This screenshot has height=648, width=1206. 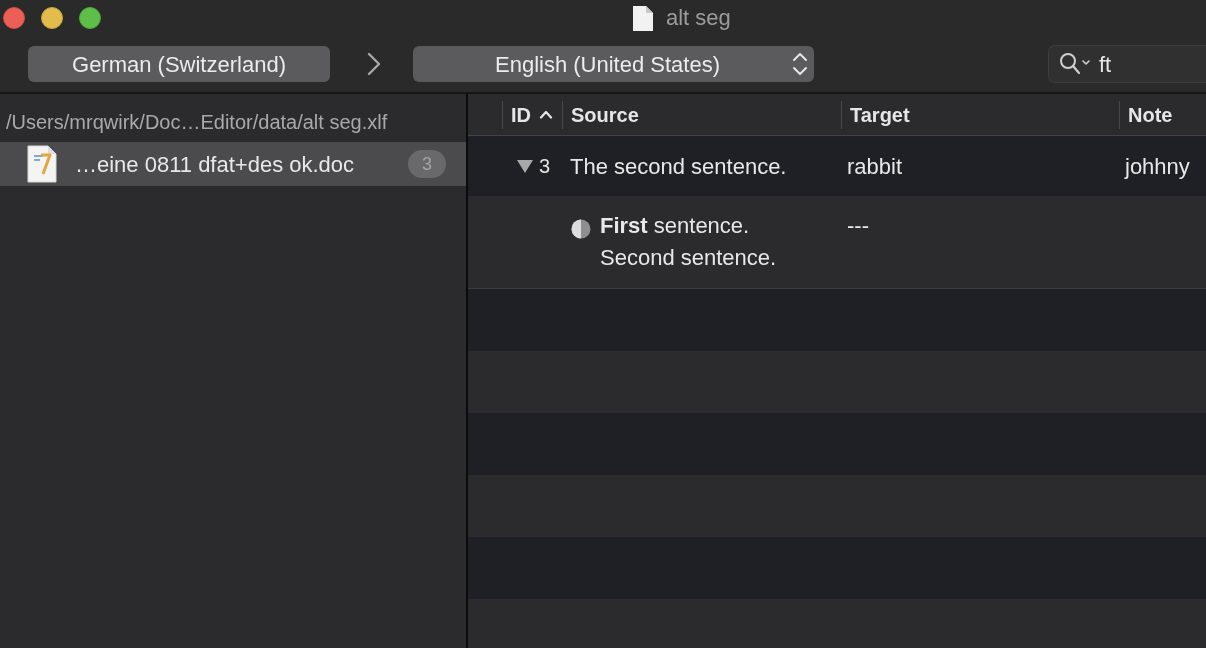 What do you see at coordinates (215, 164) in the screenshot?
I see `file-name-text: …eine 0811 dfat+des ok.doc` at bounding box center [215, 164].